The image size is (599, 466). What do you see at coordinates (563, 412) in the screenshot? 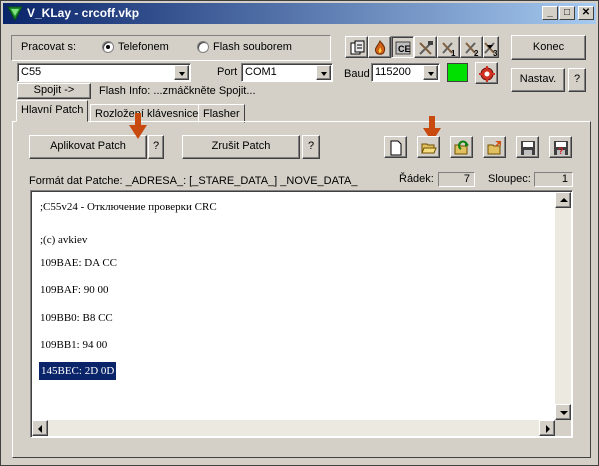
I see `scroll-down-icon` at bounding box center [563, 412].